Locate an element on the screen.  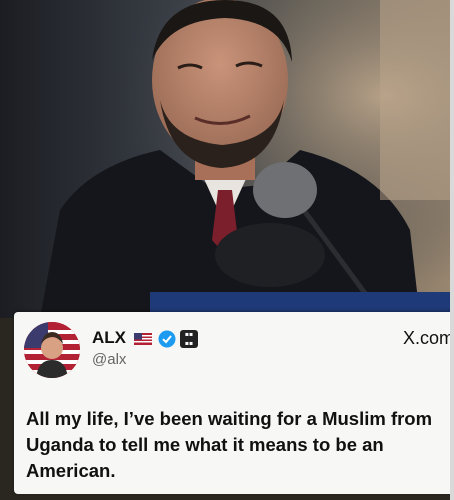
verified-badge-icon is located at coordinates (167, 339).